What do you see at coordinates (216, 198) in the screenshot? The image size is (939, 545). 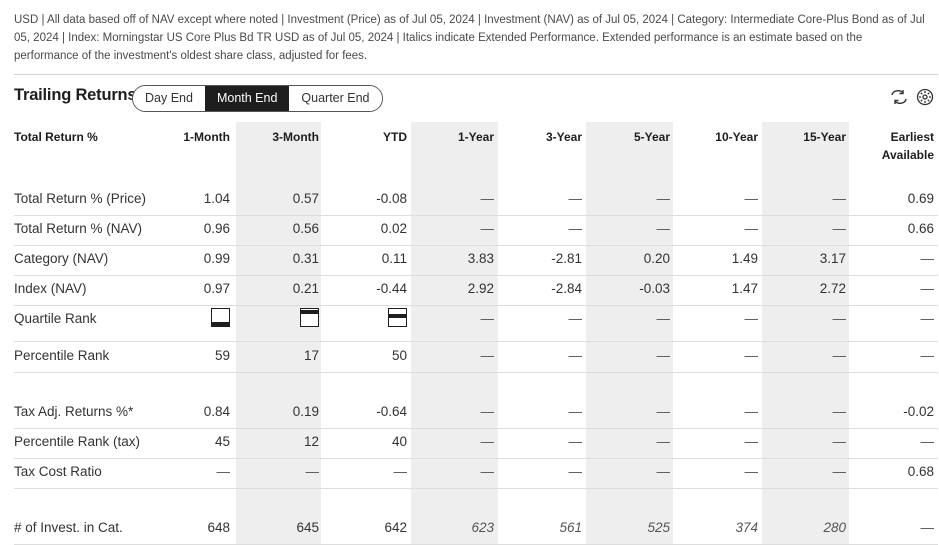 I see `table-cell: 1.04` at bounding box center [216, 198].